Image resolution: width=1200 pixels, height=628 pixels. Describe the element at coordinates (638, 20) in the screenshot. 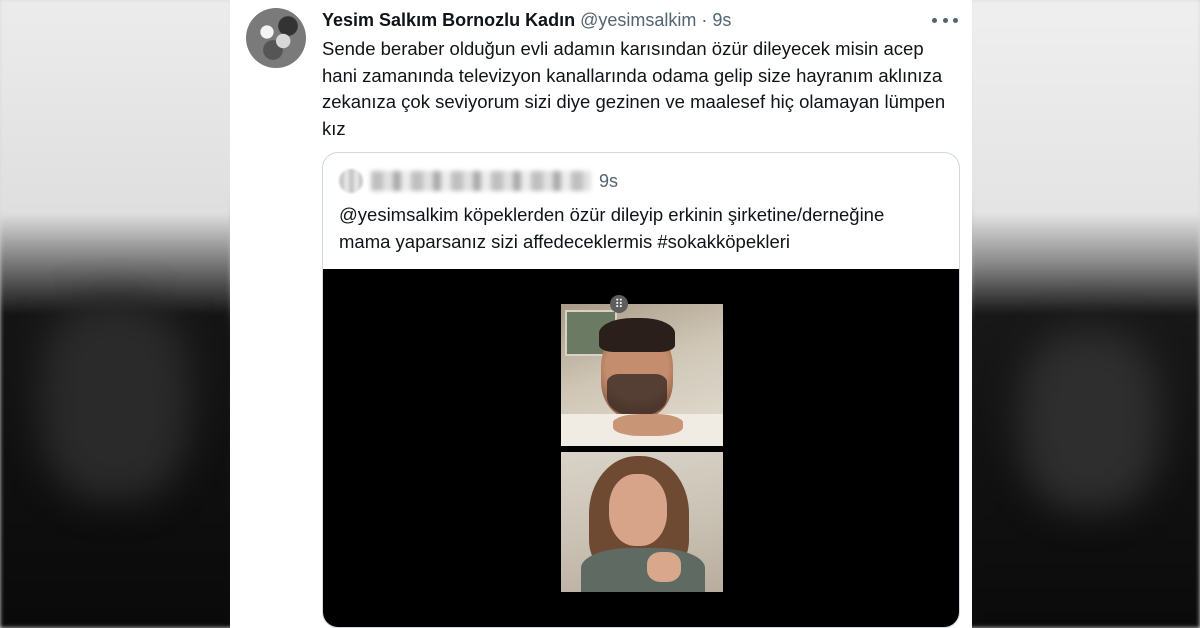

I see `user-handle: @yesimsalkim` at that location.